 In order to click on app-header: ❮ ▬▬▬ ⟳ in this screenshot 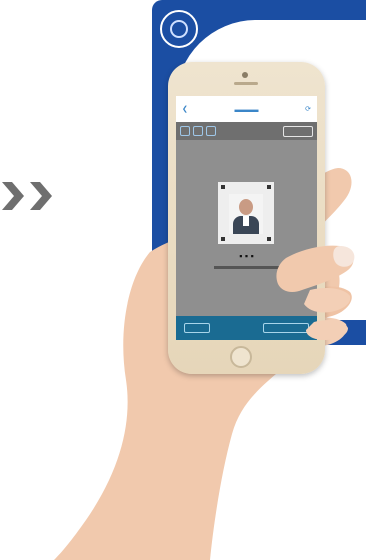, I will do `click(246, 109)`.